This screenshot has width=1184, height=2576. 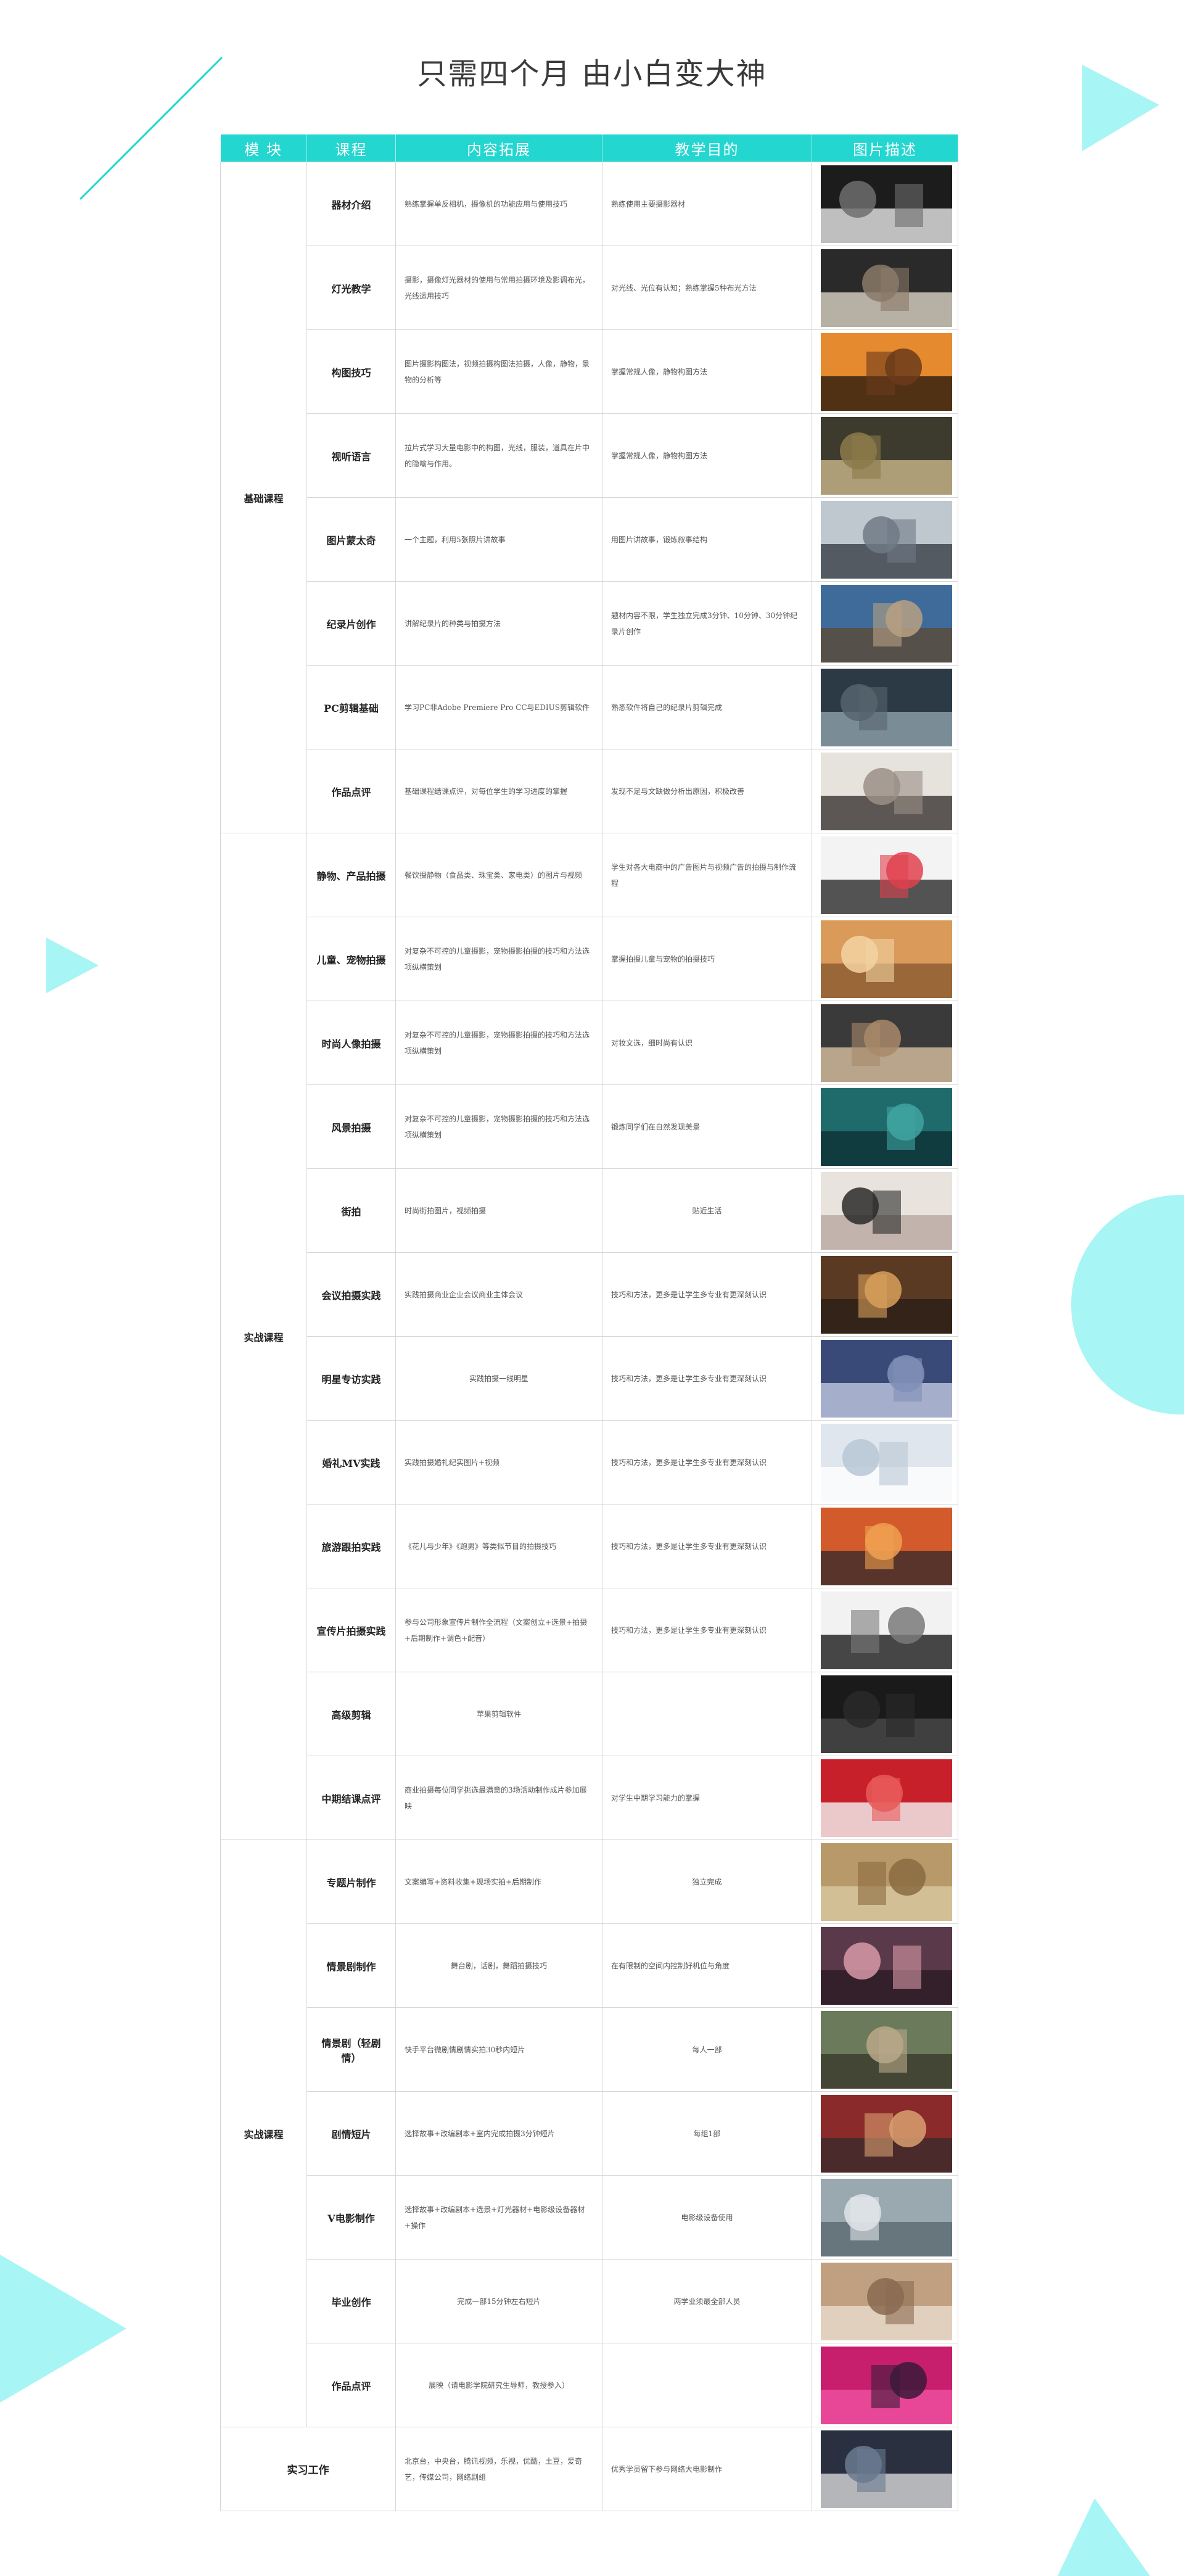 What do you see at coordinates (351, 2301) in the screenshot?
I see `course-name: 毕业创作` at bounding box center [351, 2301].